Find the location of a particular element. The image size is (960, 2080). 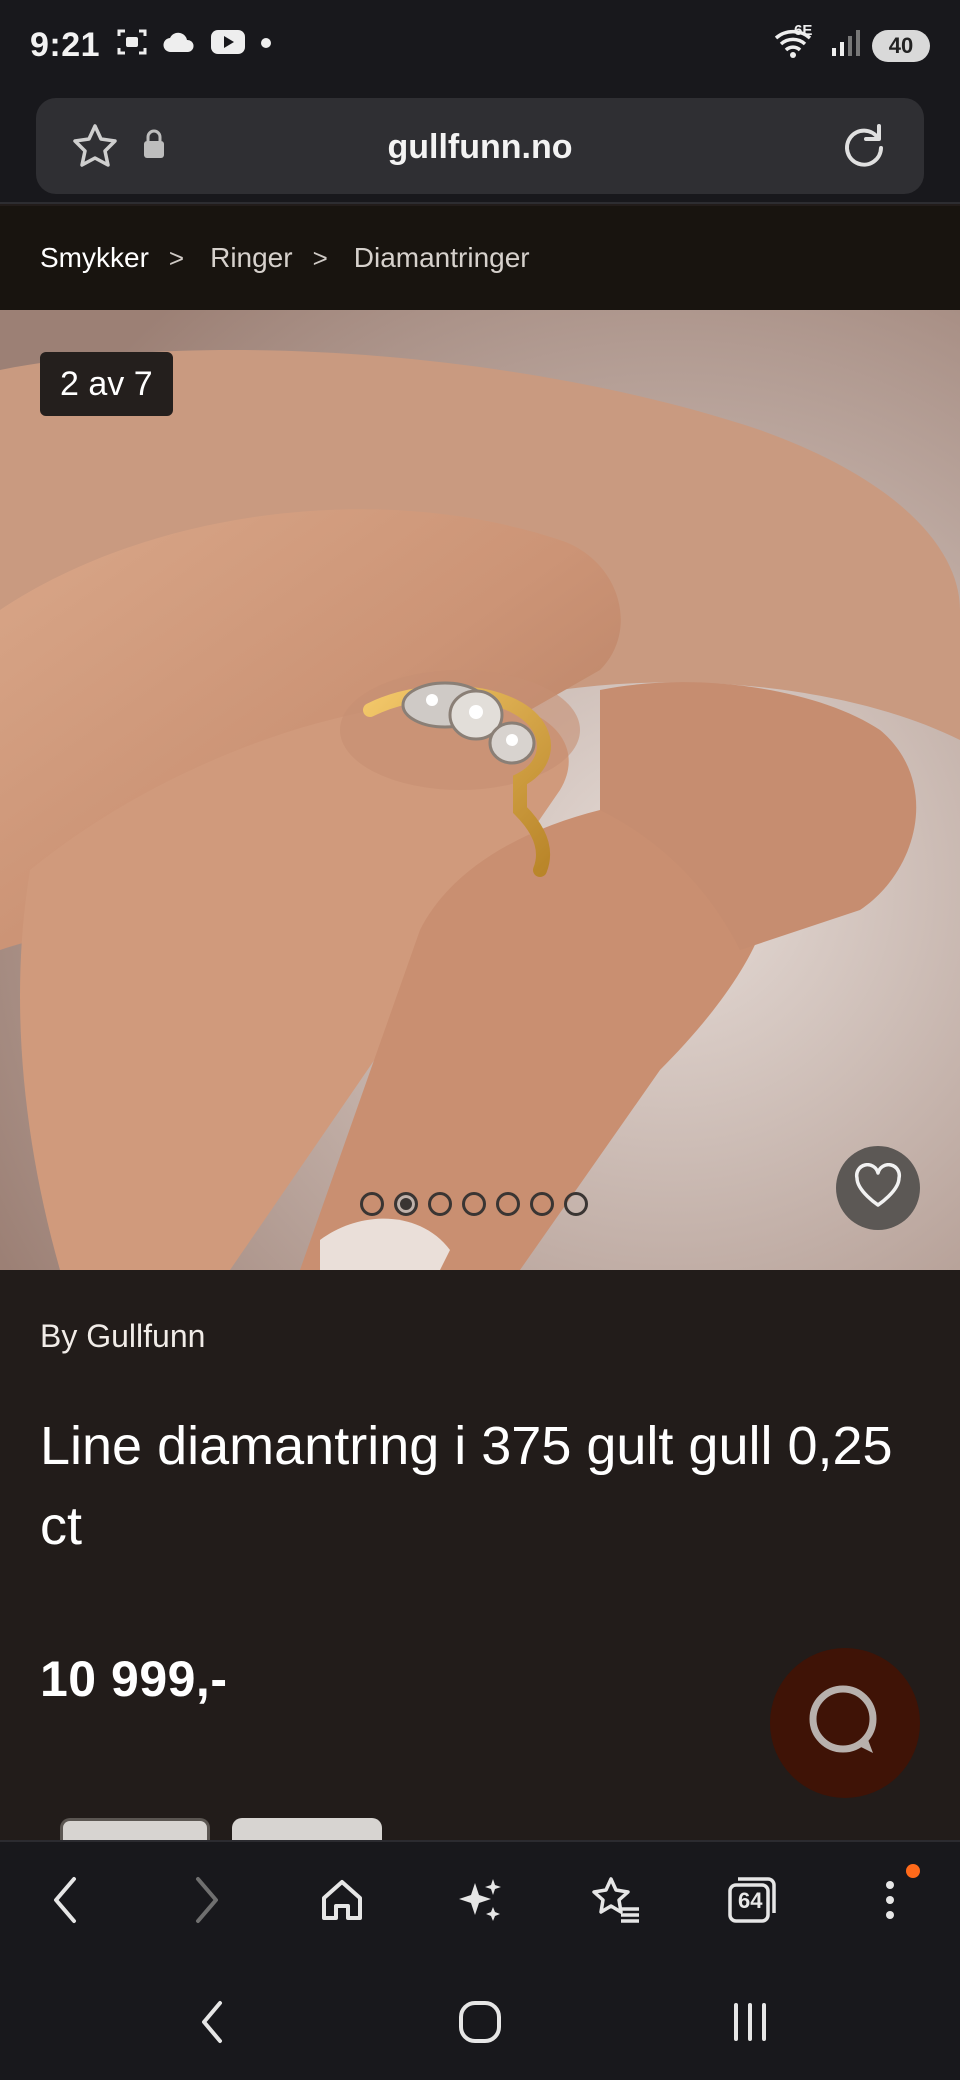

chevron-left-icon is located at coordinates (66, 1900).